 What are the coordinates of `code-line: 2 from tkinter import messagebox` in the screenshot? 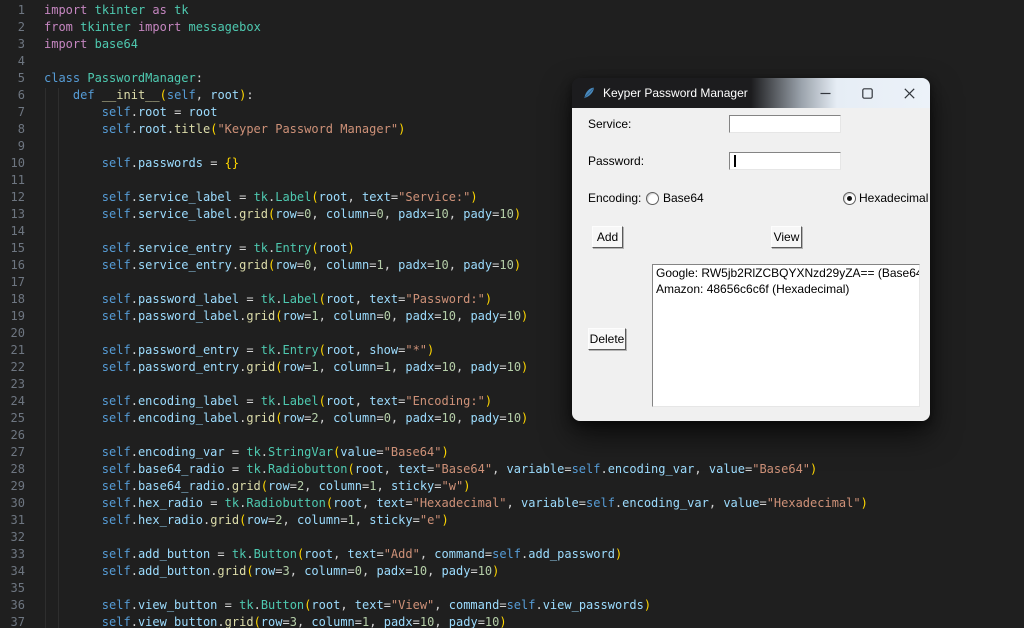 It's located at (512, 27).